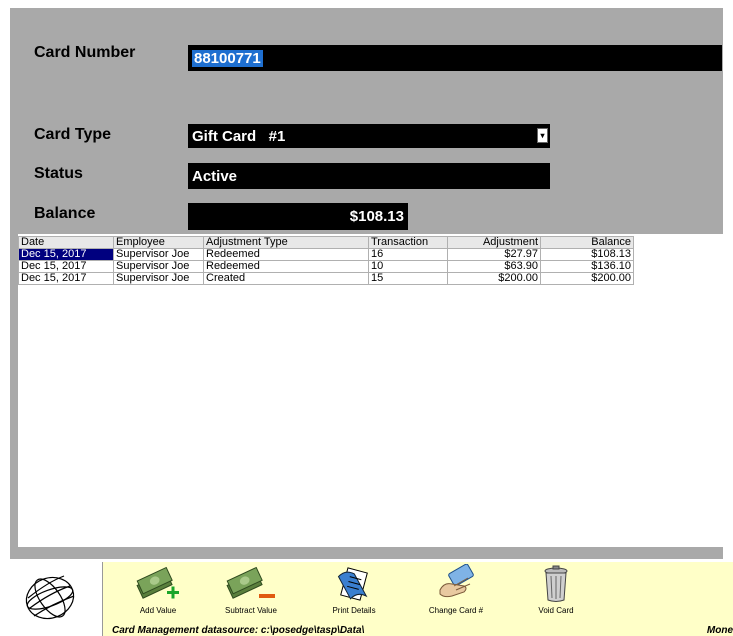 The image size is (733, 636). What do you see at coordinates (587, 254) in the screenshot?
I see `cell-balance: $108.13` at bounding box center [587, 254].